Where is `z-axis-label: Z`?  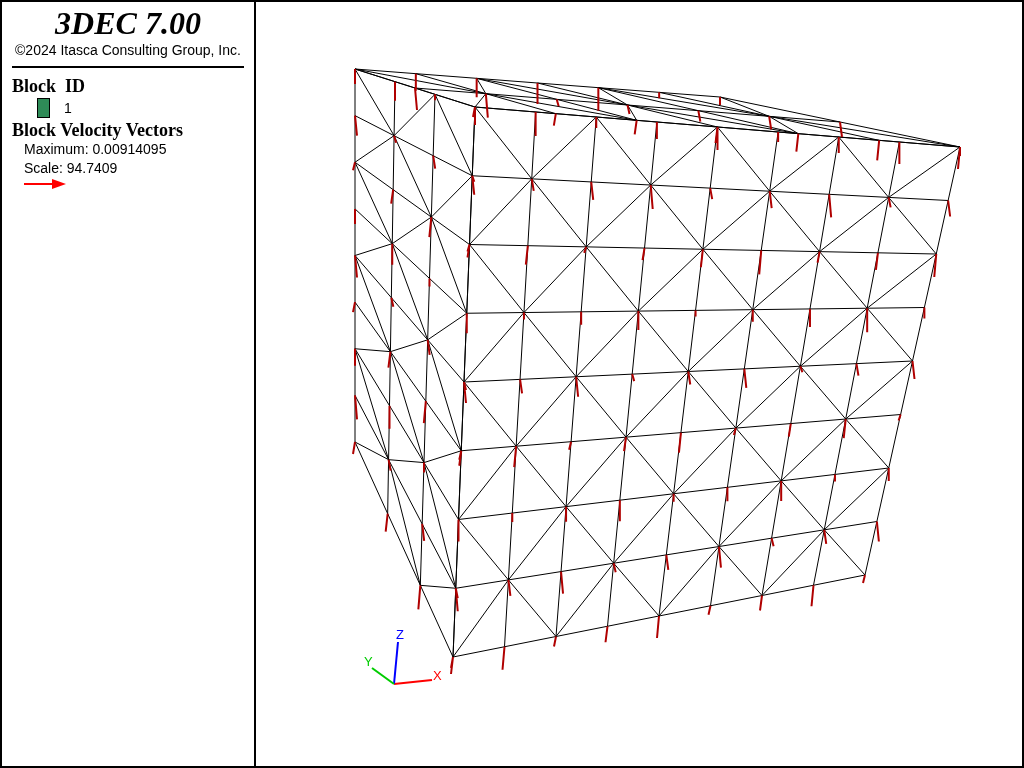 z-axis-label: Z is located at coordinates (400, 634).